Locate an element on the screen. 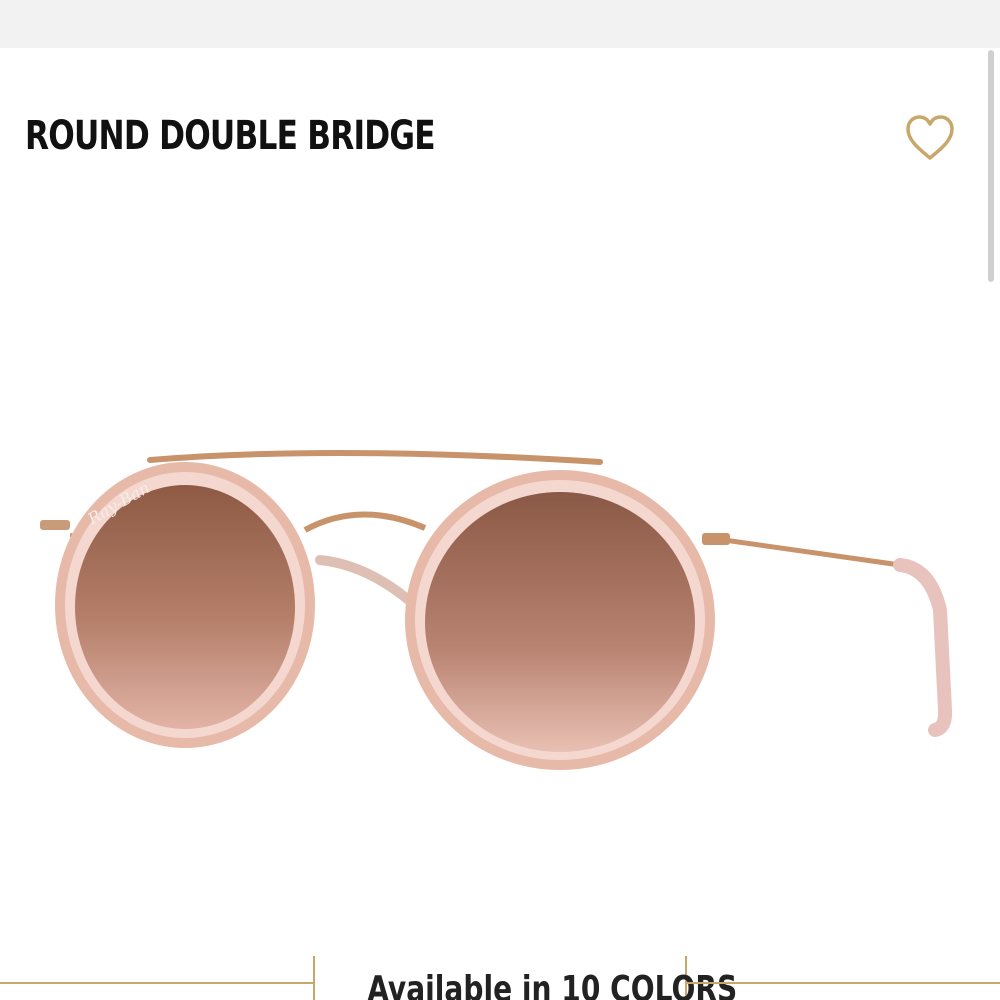 This screenshot has height=1000, width=1000. top-bar is located at coordinates (500, 24).